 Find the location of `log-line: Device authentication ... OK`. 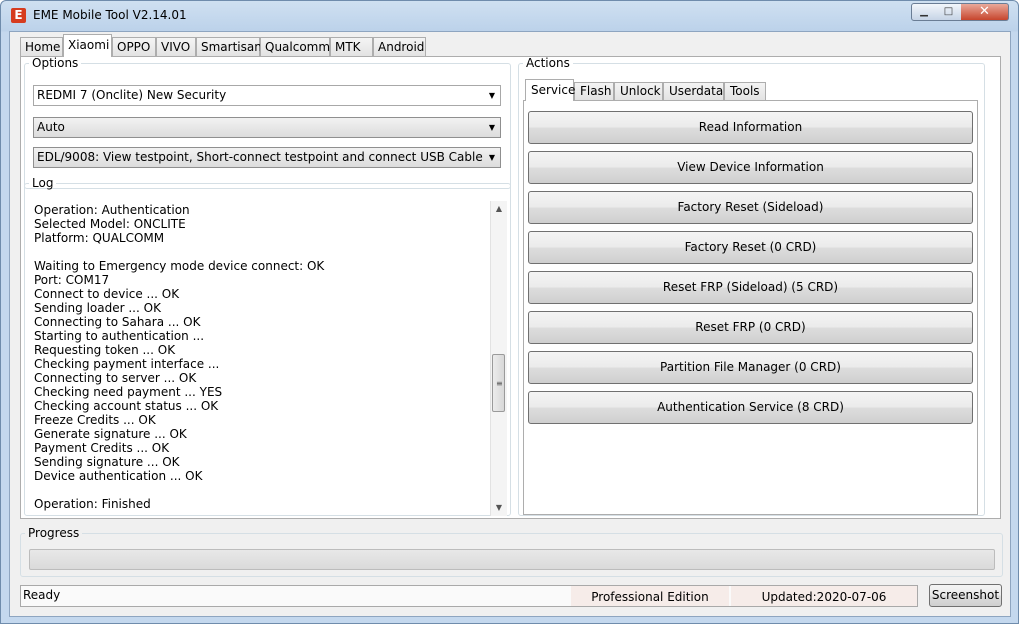

log-line: Device authentication ... OK is located at coordinates (118, 476).